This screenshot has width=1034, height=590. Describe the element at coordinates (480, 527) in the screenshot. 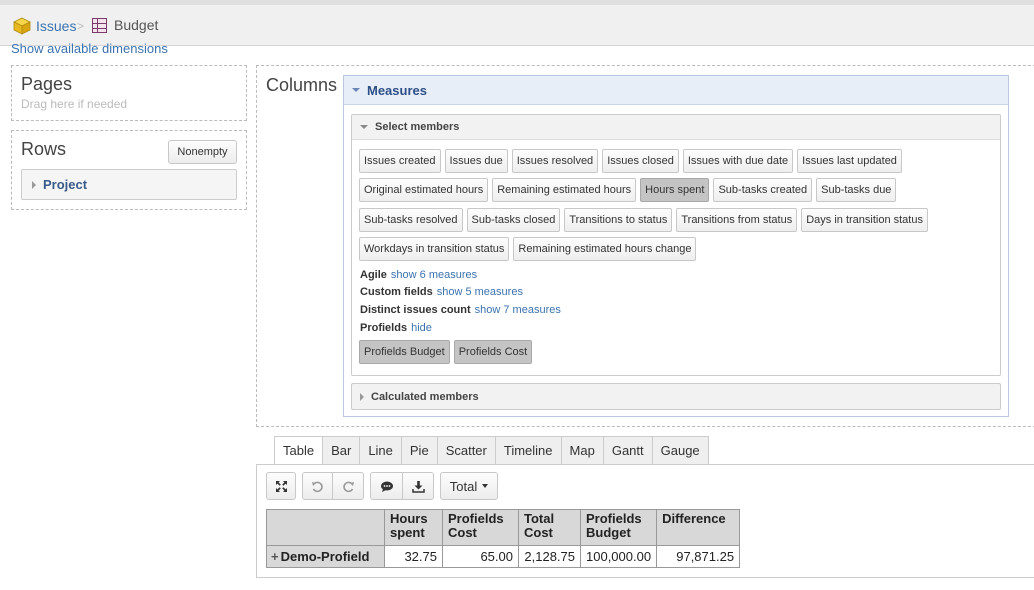

I see `column-header-profields-cost: Profields Cost` at that location.